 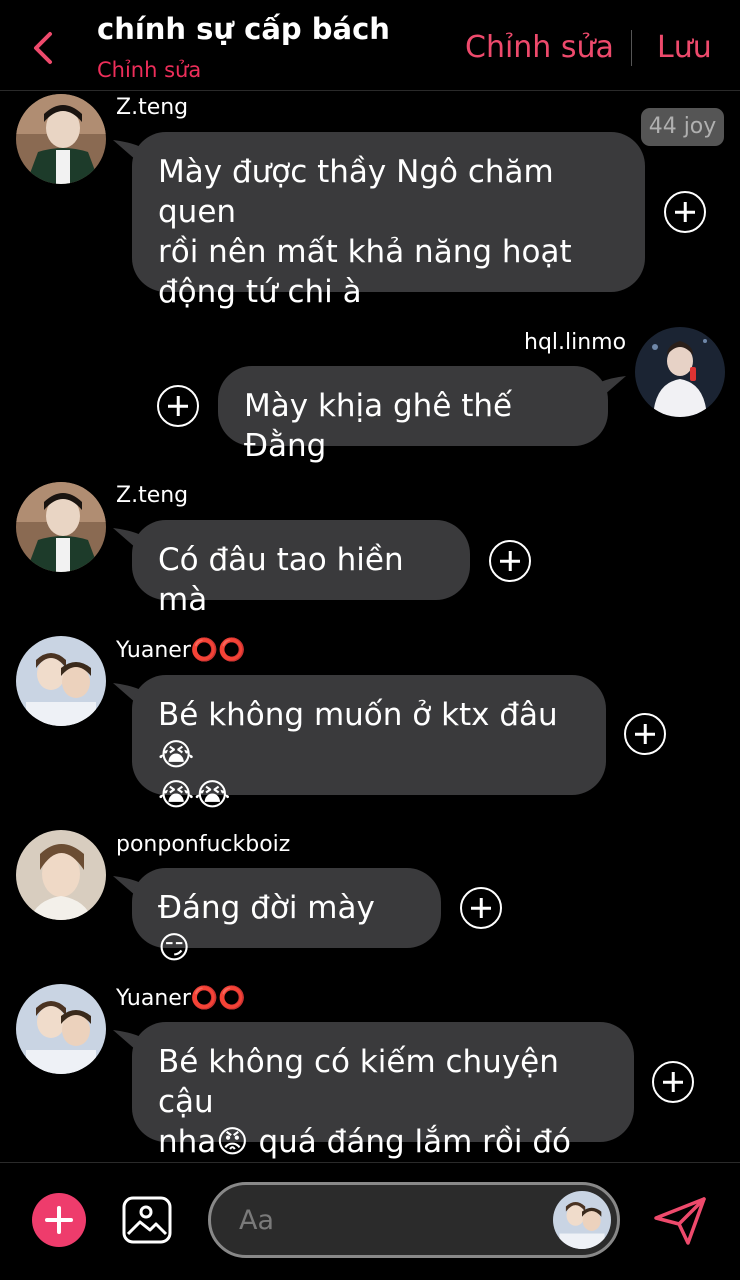 I want to click on message-bubble: Bé không muốn ở ktx đâu😭 😭😭, so click(x=369, y=744).